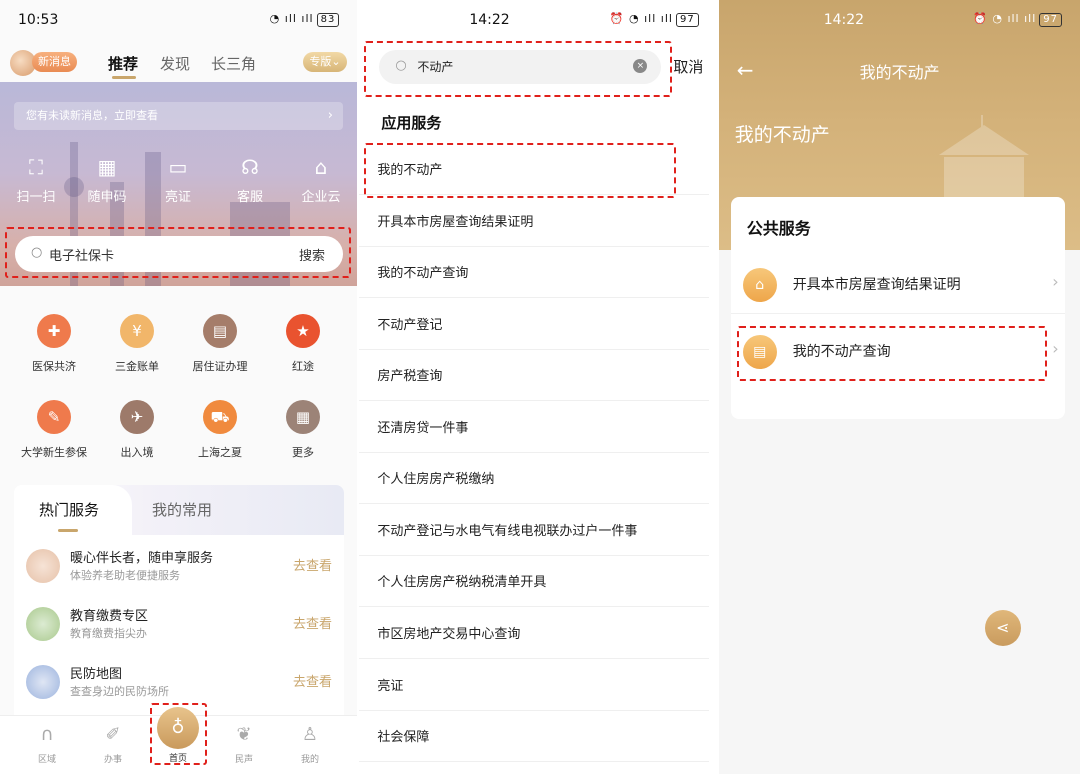  Describe the element at coordinates (778, 228) in the screenshot. I see `card-title: 公共服务` at that location.